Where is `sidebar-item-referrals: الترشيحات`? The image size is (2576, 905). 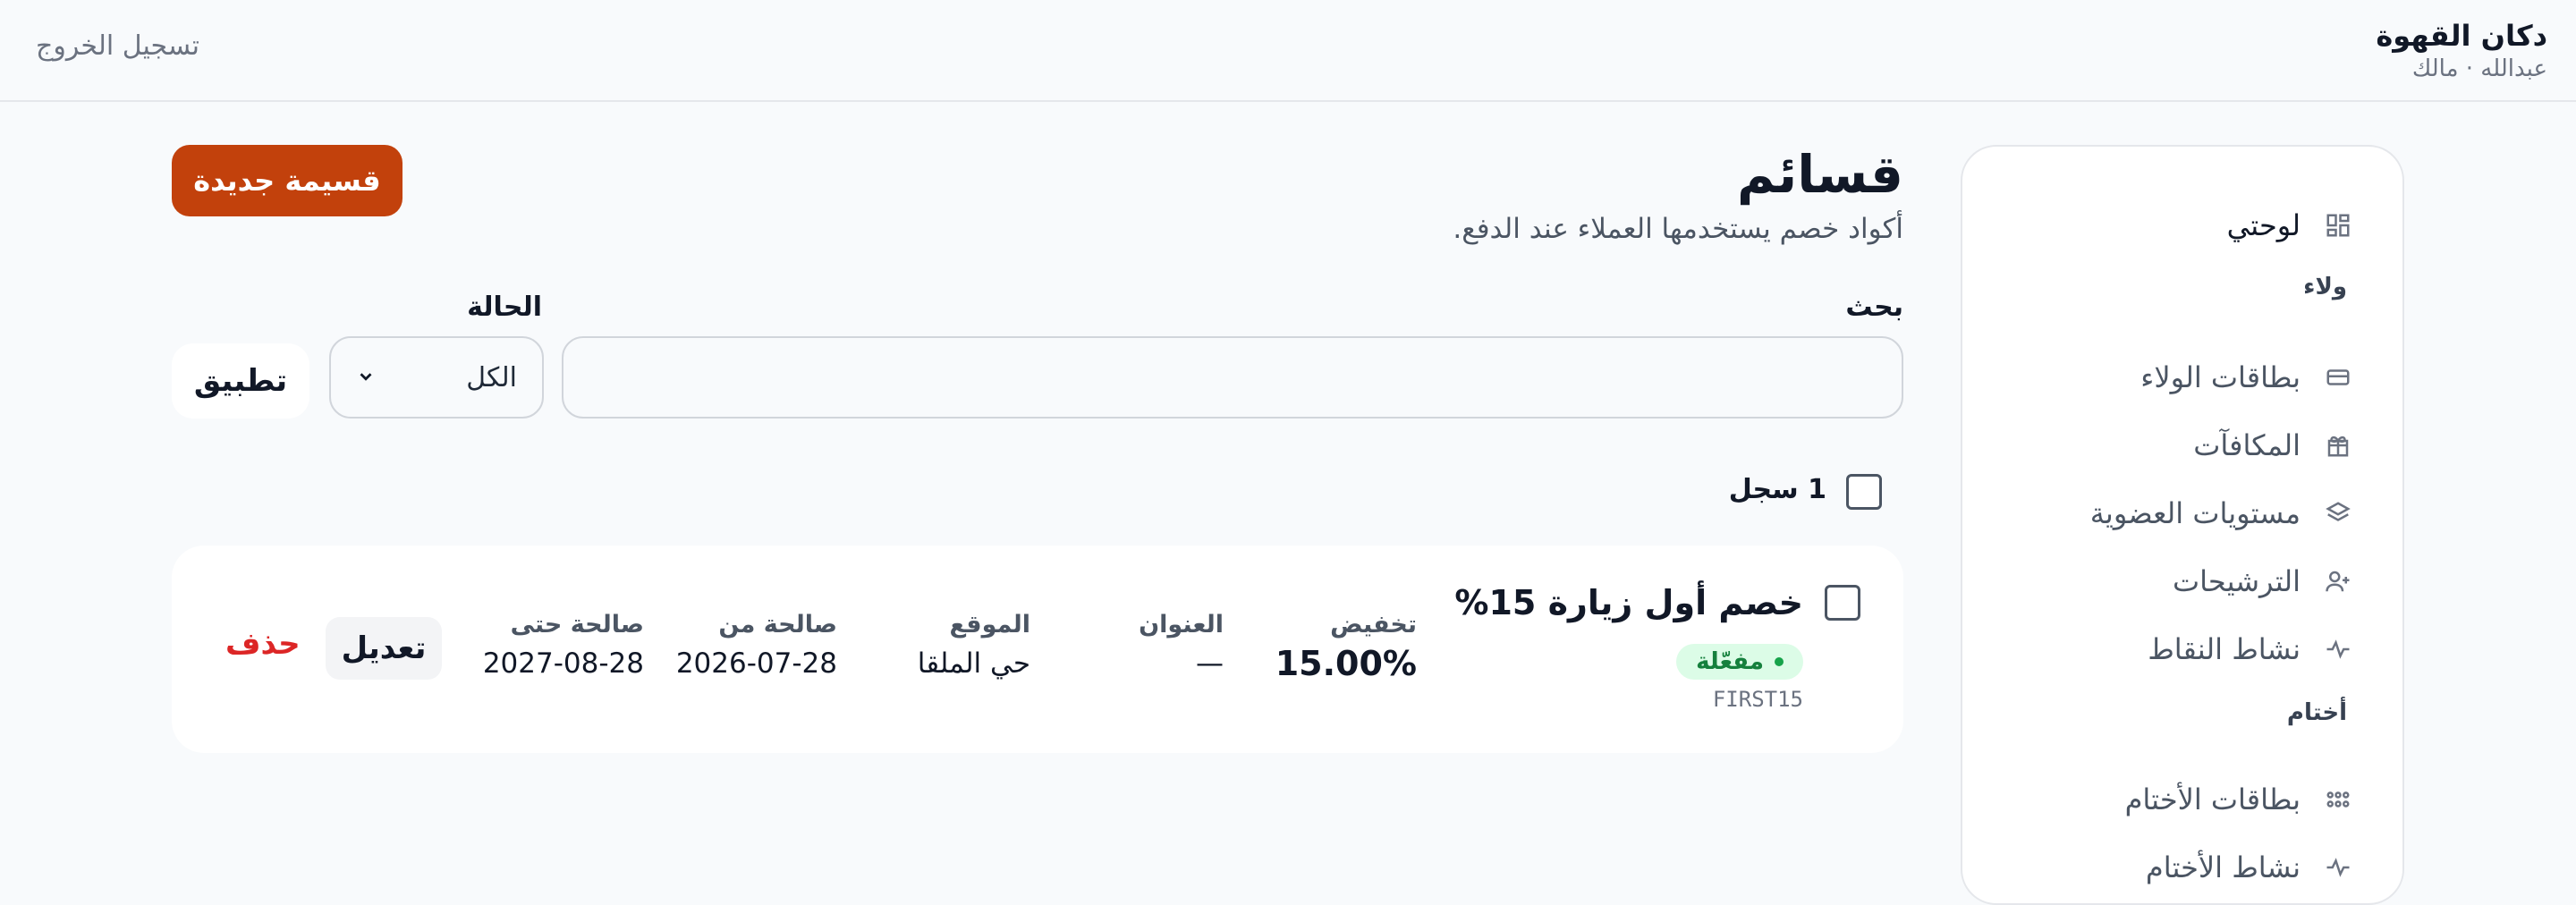 sidebar-item-referrals: الترشيحات is located at coordinates (2263, 581).